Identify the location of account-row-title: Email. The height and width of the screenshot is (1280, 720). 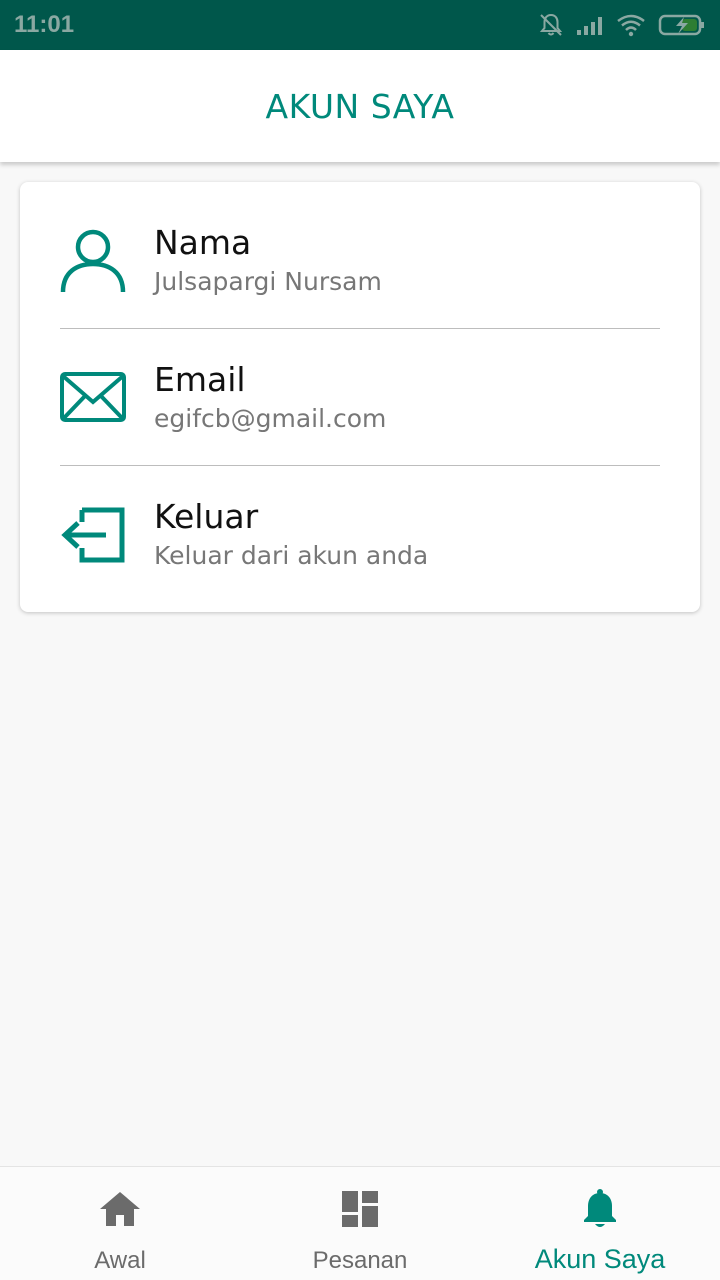
(200, 379).